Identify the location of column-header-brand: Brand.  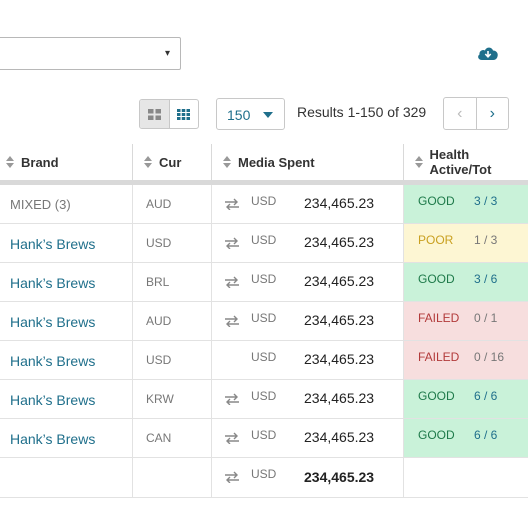
(32, 162).